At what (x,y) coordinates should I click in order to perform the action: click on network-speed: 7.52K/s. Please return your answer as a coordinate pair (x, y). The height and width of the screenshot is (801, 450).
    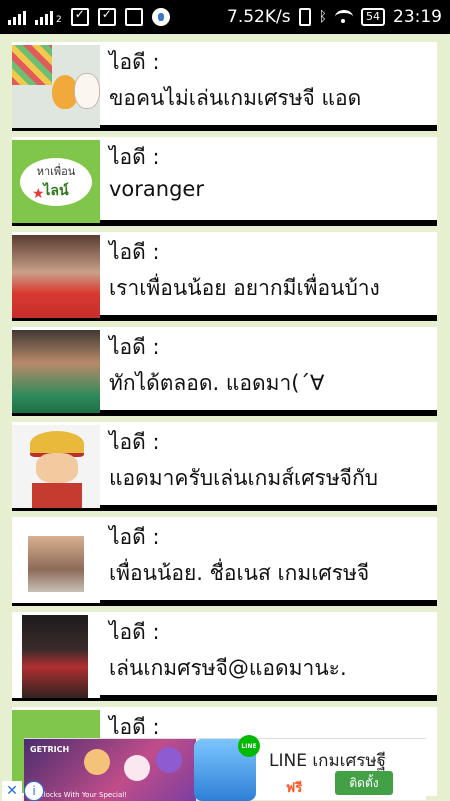
    Looking at the image, I should click on (259, 17).